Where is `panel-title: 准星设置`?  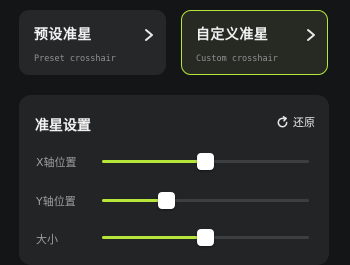 panel-title: 准星设置 is located at coordinates (63, 126).